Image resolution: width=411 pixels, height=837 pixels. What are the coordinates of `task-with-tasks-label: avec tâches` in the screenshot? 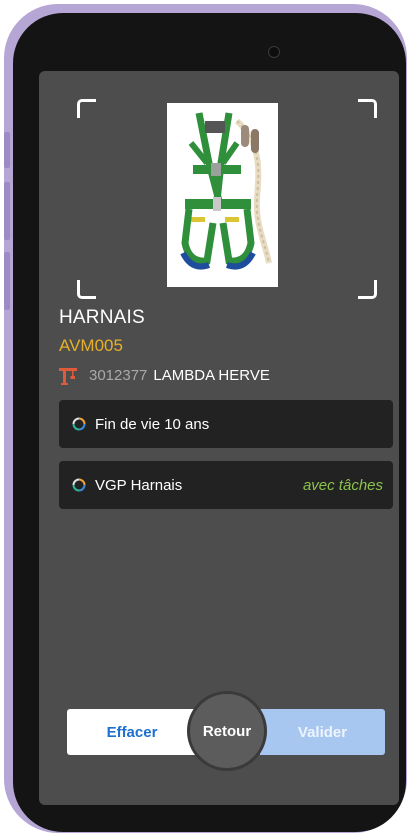 It's located at (342, 485).